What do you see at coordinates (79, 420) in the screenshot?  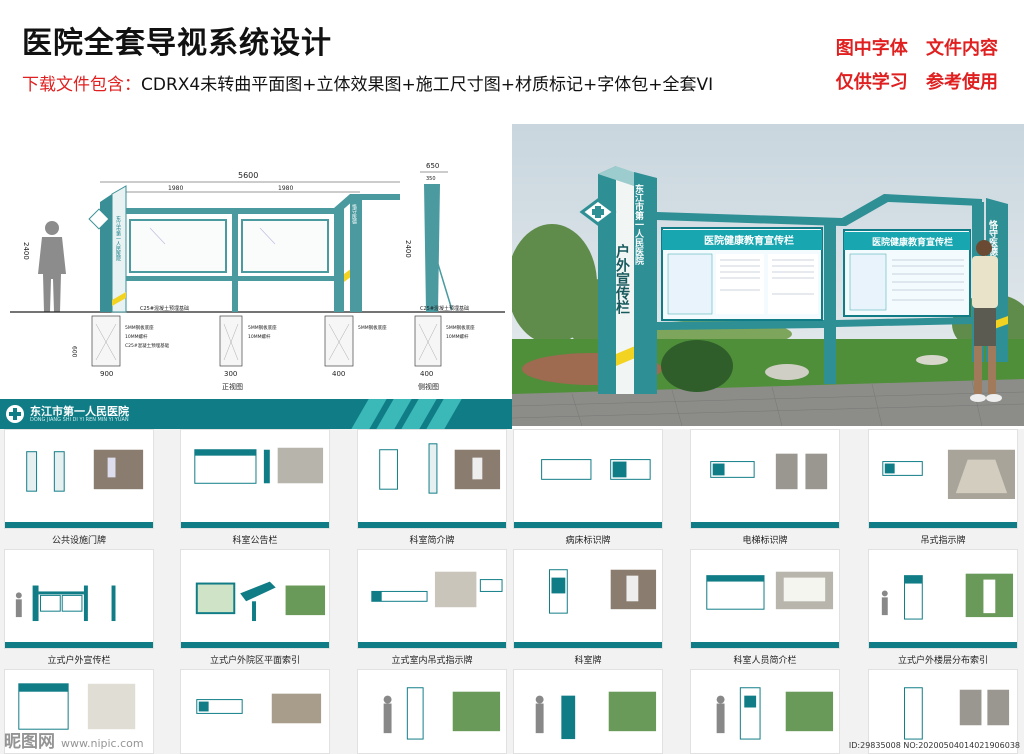 I see `vi-hospital-pinyin: DONG JIANG SHI DI YI REN MIN YI YUAN` at bounding box center [79, 420].